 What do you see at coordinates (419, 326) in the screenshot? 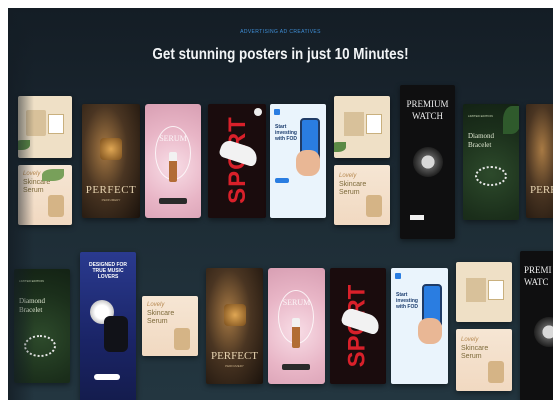
I see `poster-investing-app-2: Start investing with FOD` at bounding box center [419, 326].